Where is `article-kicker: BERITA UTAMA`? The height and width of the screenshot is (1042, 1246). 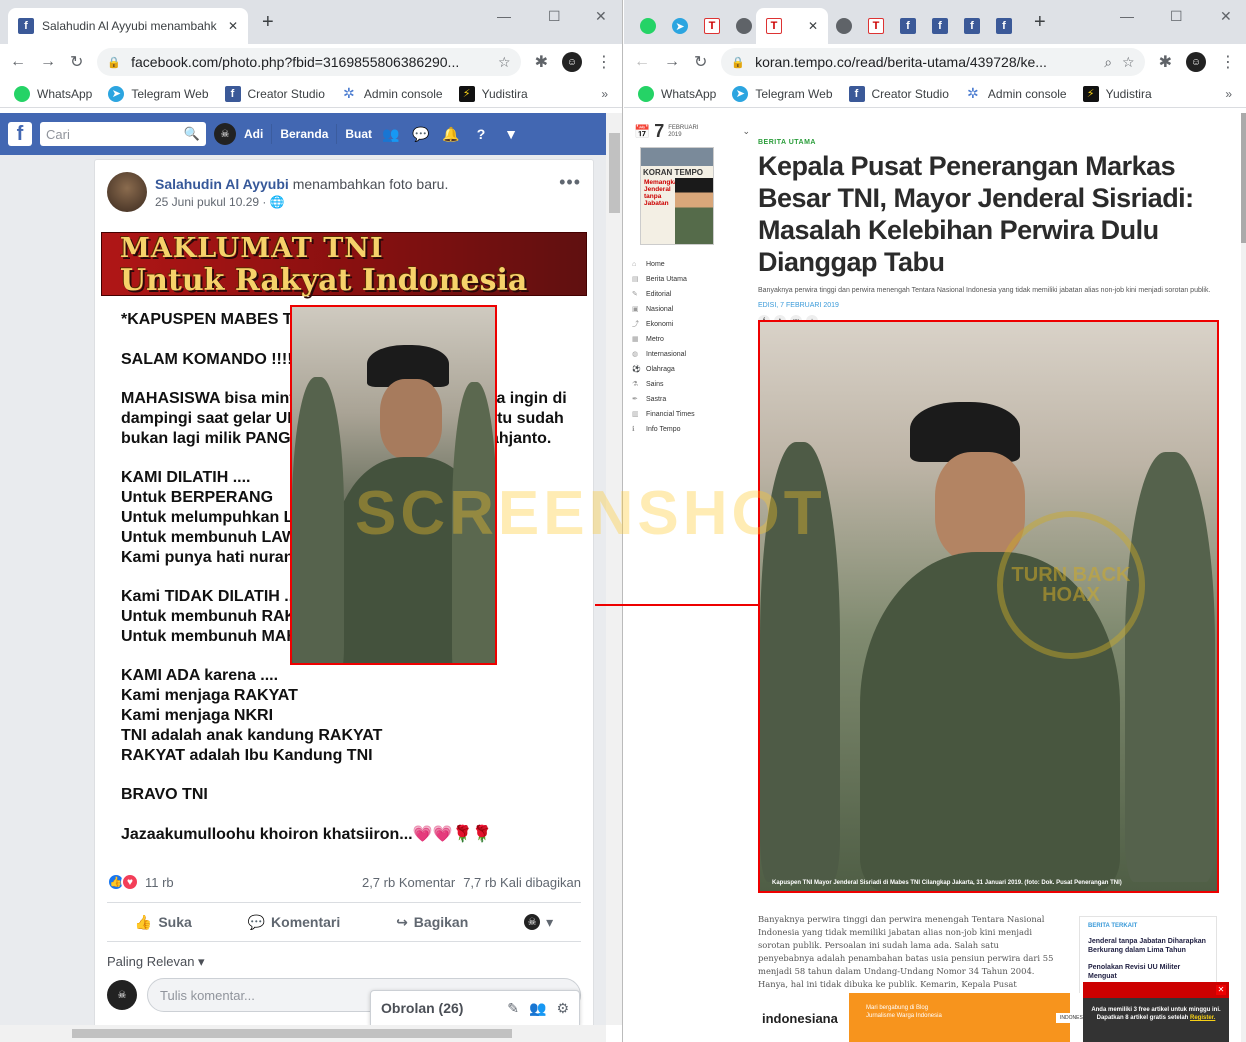
article-kicker: BERITA UTAMA is located at coordinates (993, 142).